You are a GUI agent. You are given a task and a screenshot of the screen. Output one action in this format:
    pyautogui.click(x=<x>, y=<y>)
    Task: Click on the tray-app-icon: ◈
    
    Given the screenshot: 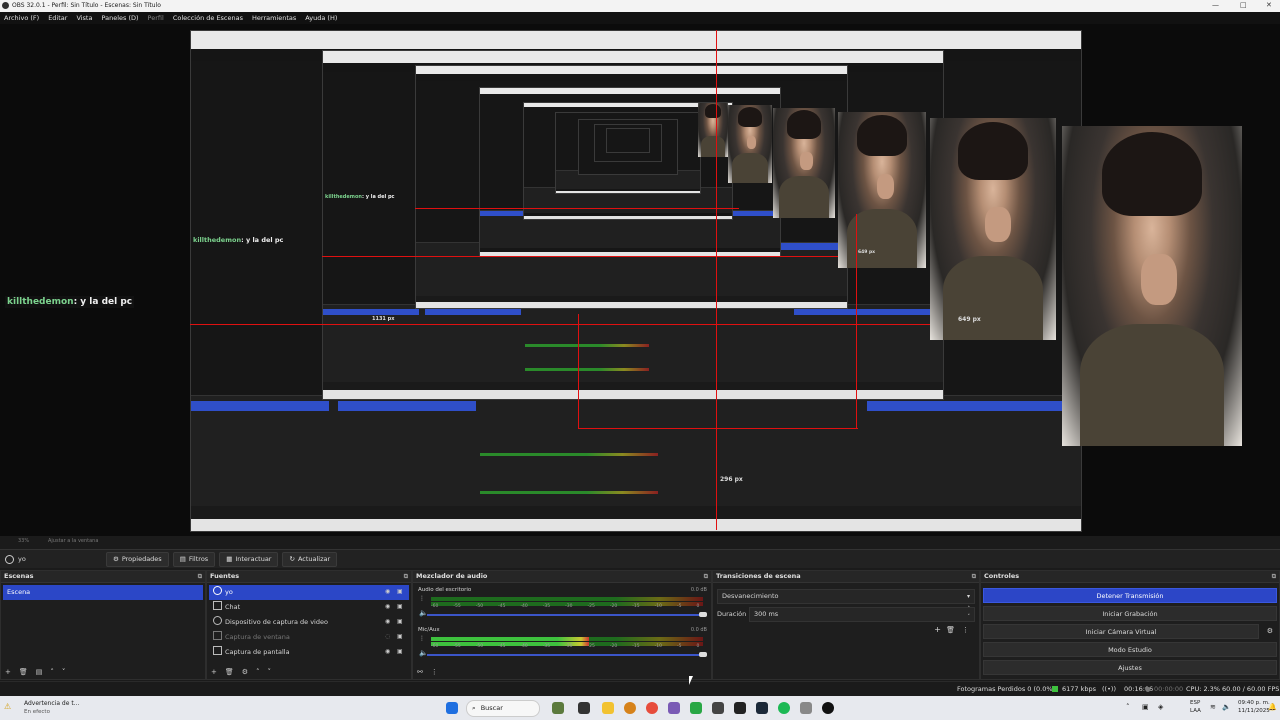 What is the action you would take?
    pyautogui.click(x=1160, y=707)
    